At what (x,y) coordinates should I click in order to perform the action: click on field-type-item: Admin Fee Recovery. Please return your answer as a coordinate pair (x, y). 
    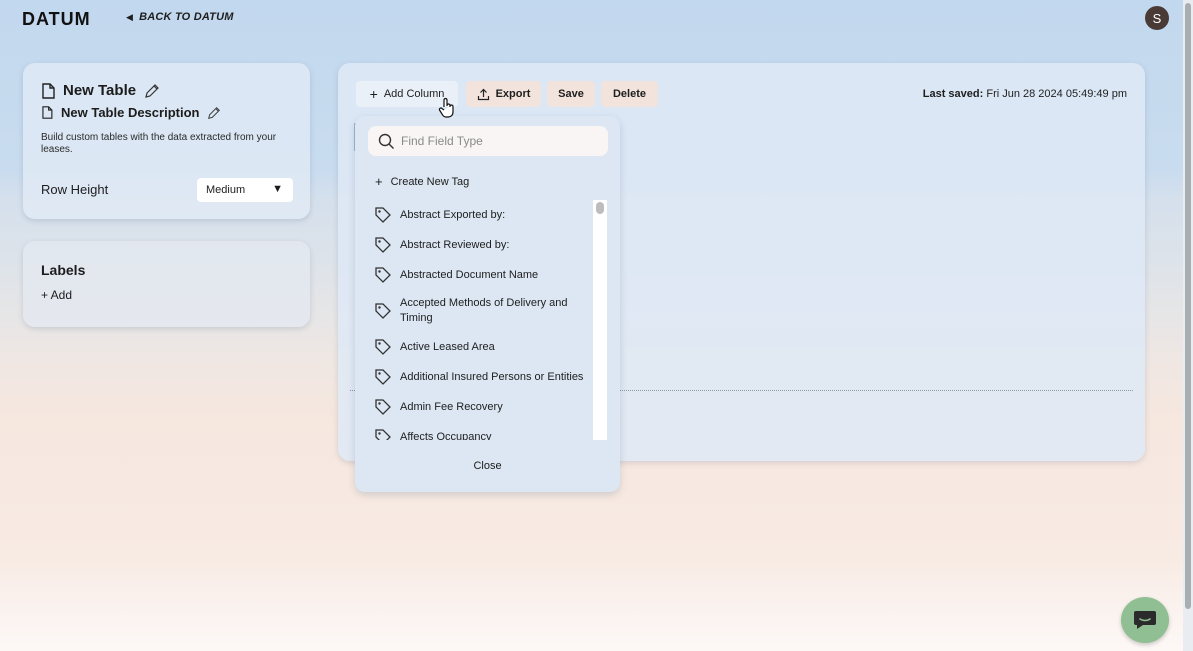
    Looking at the image, I should click on (480, 407).